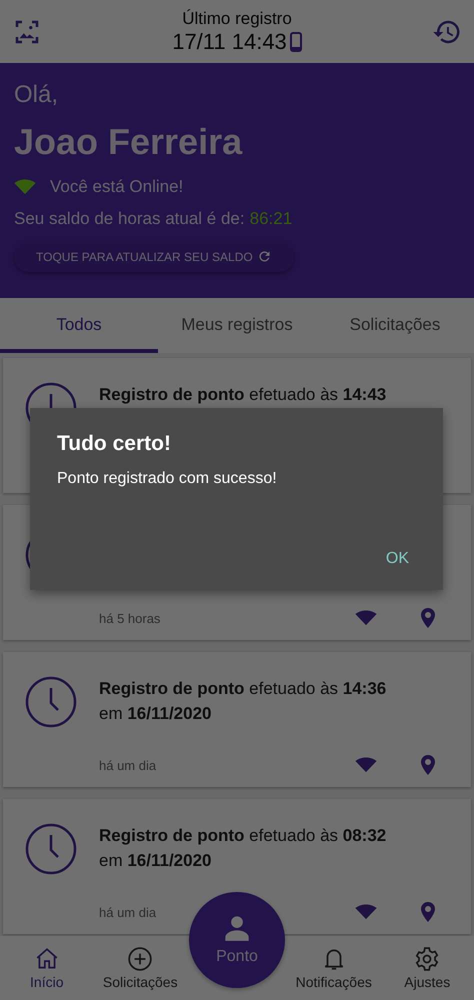  Describe the element at coordinates (167, 479) in the screenshot. I see `dialog-message: Ponto registrado com sucesso!` at that location.